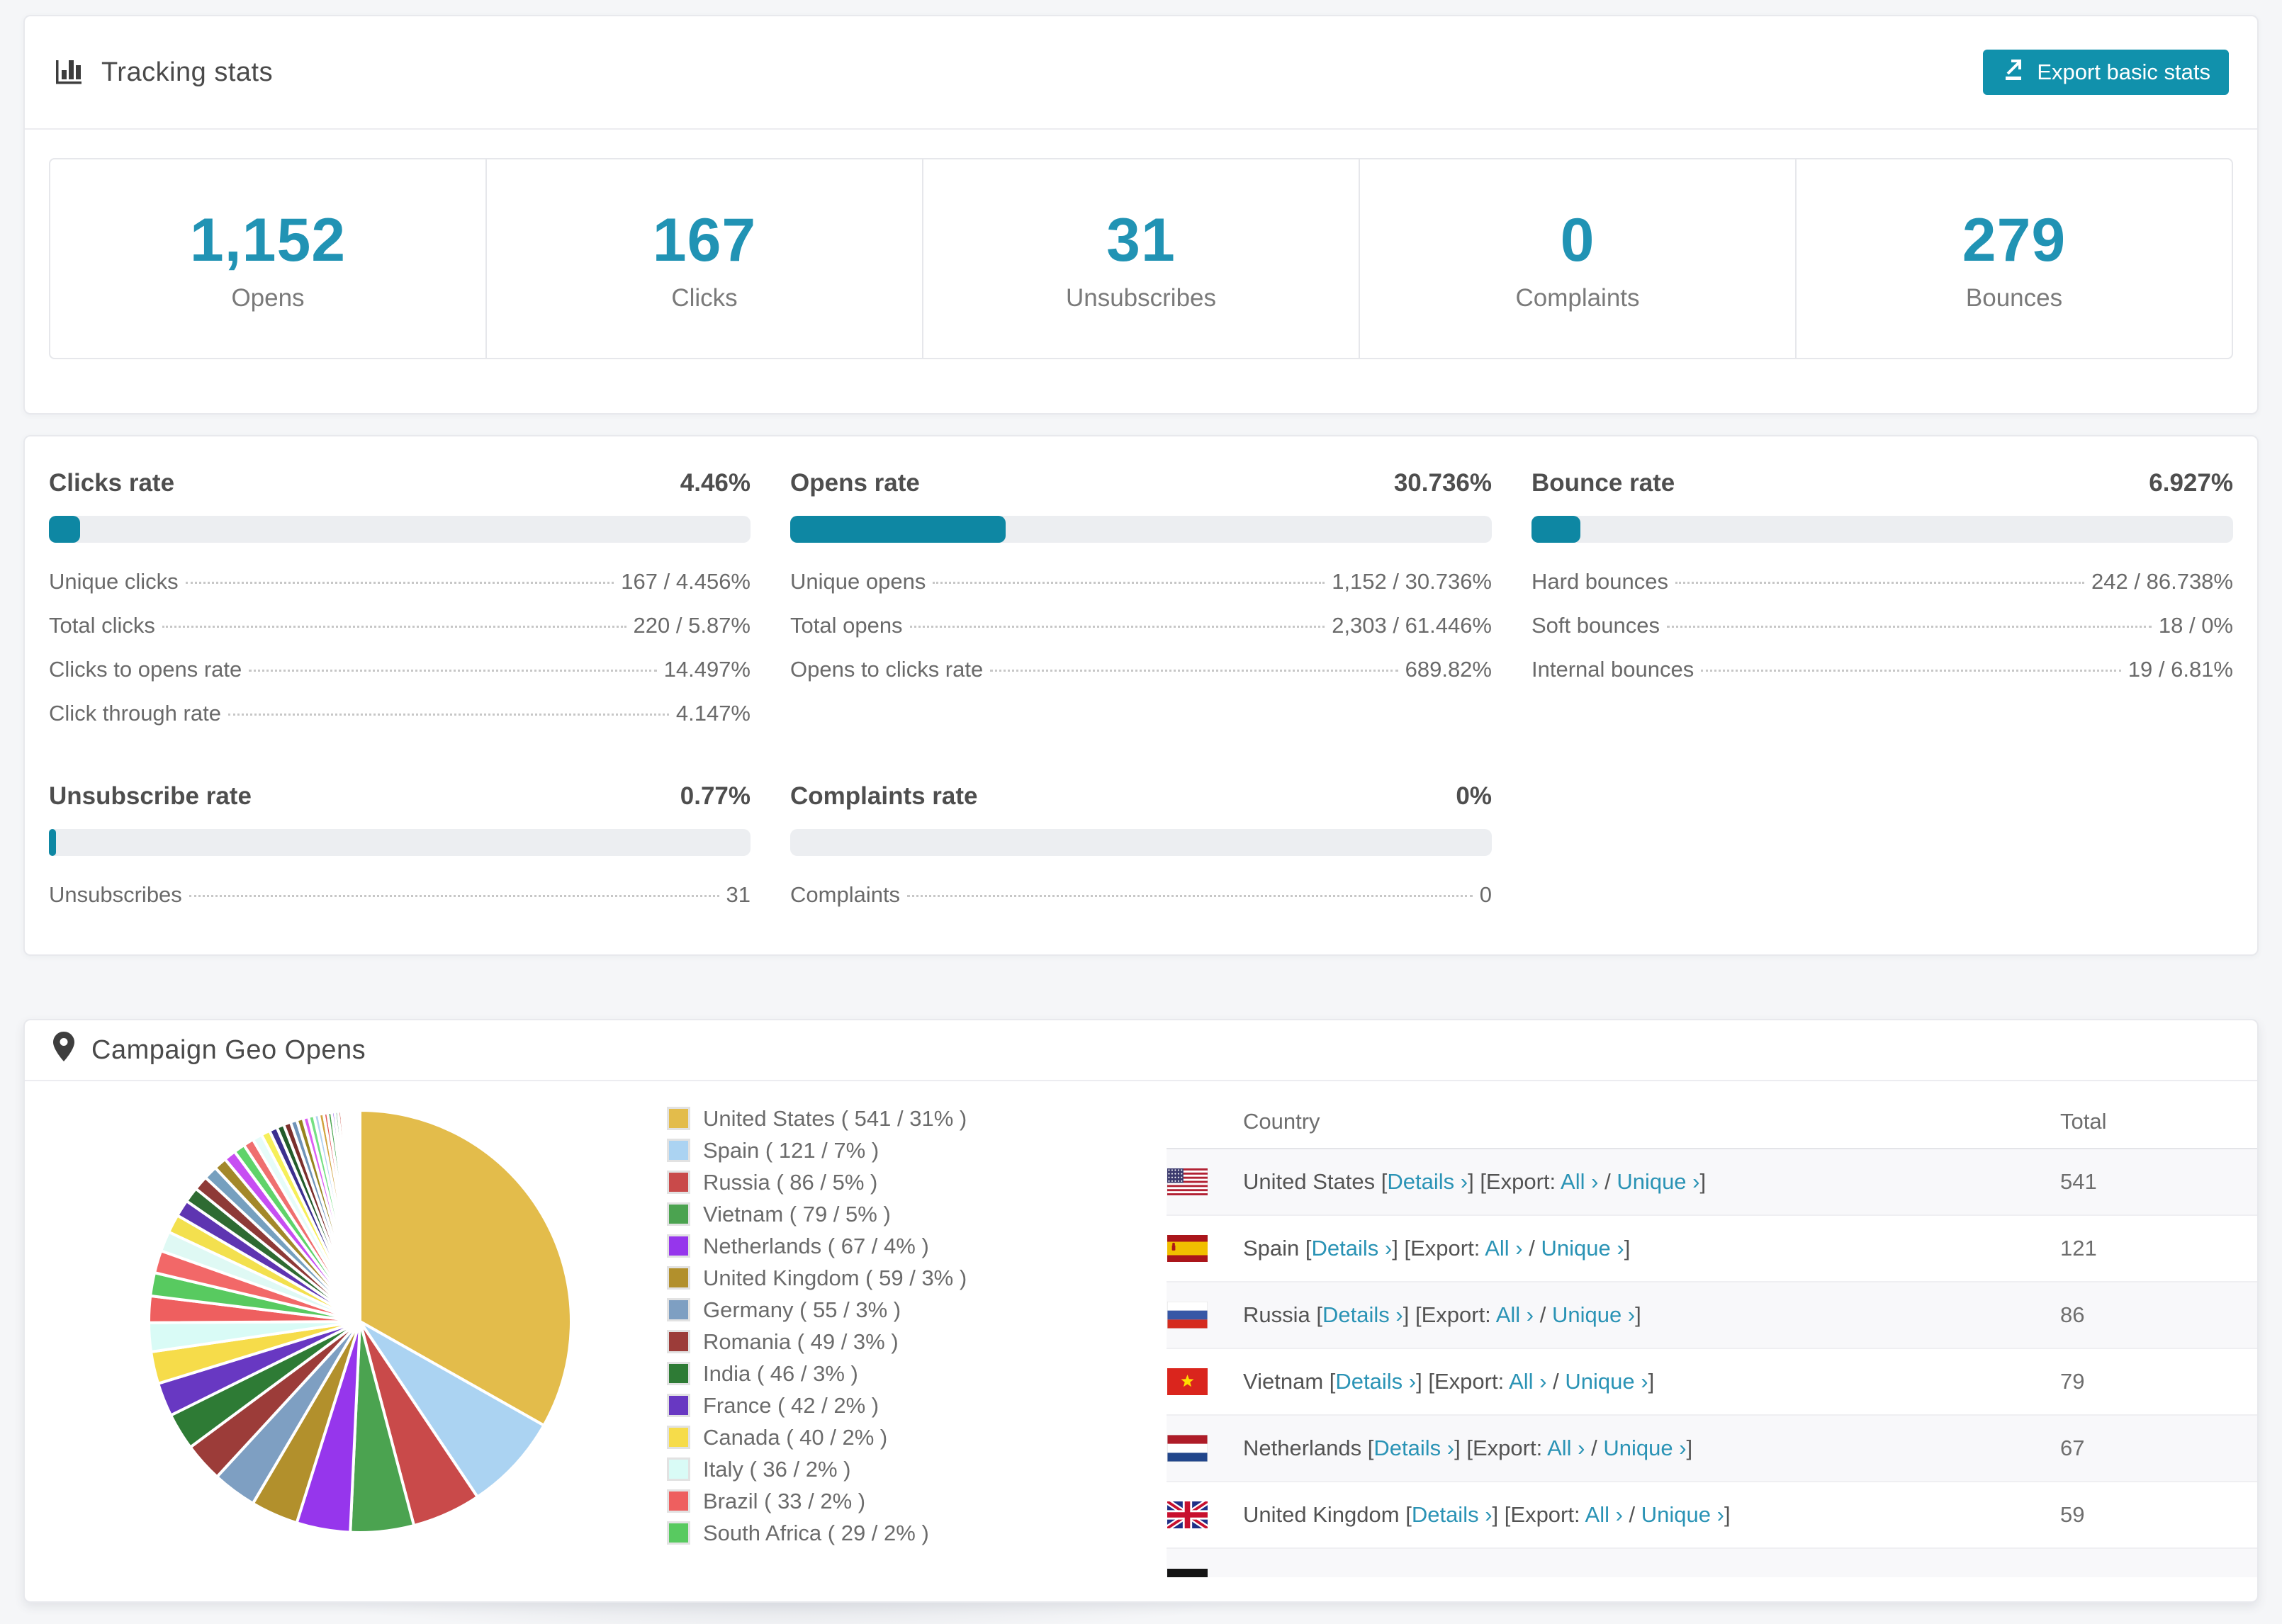  What do you see at coordinates (52, 842) in the screenshot?
I see `rate-progress-fill` at bounding box center [52, 842].